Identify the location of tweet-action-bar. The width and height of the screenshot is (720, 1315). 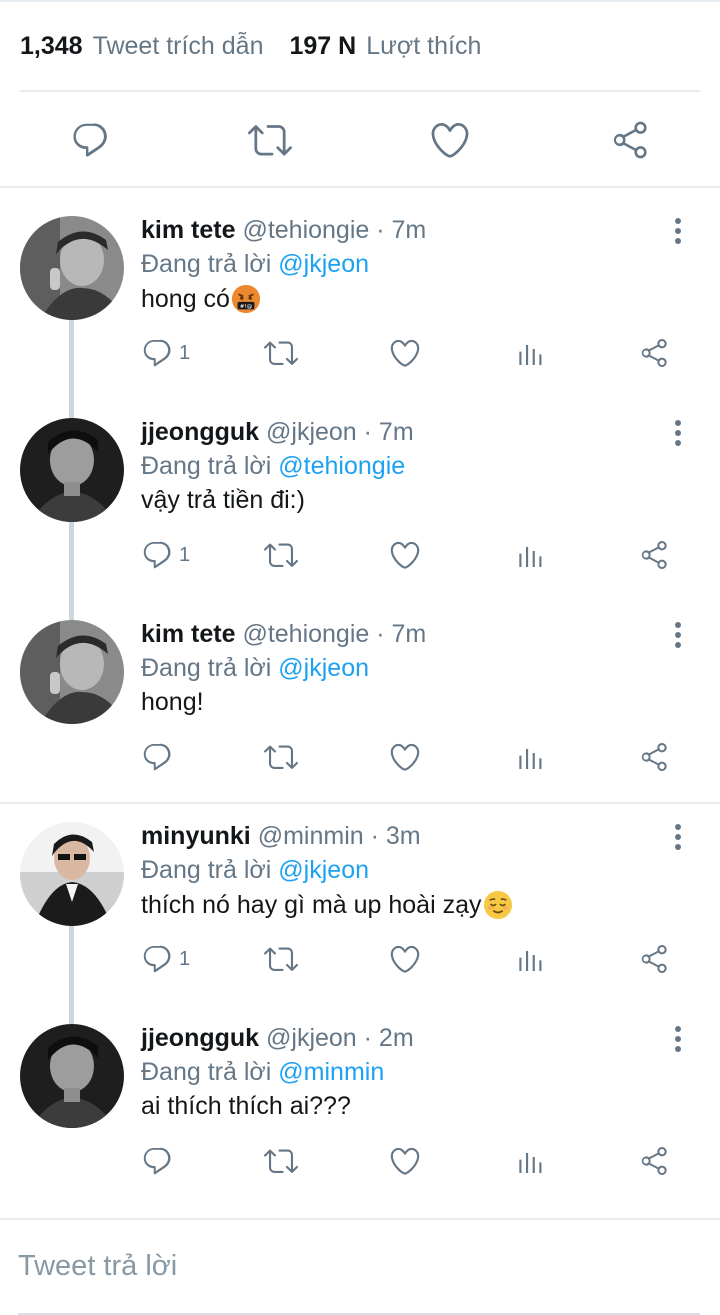
(360, 140).